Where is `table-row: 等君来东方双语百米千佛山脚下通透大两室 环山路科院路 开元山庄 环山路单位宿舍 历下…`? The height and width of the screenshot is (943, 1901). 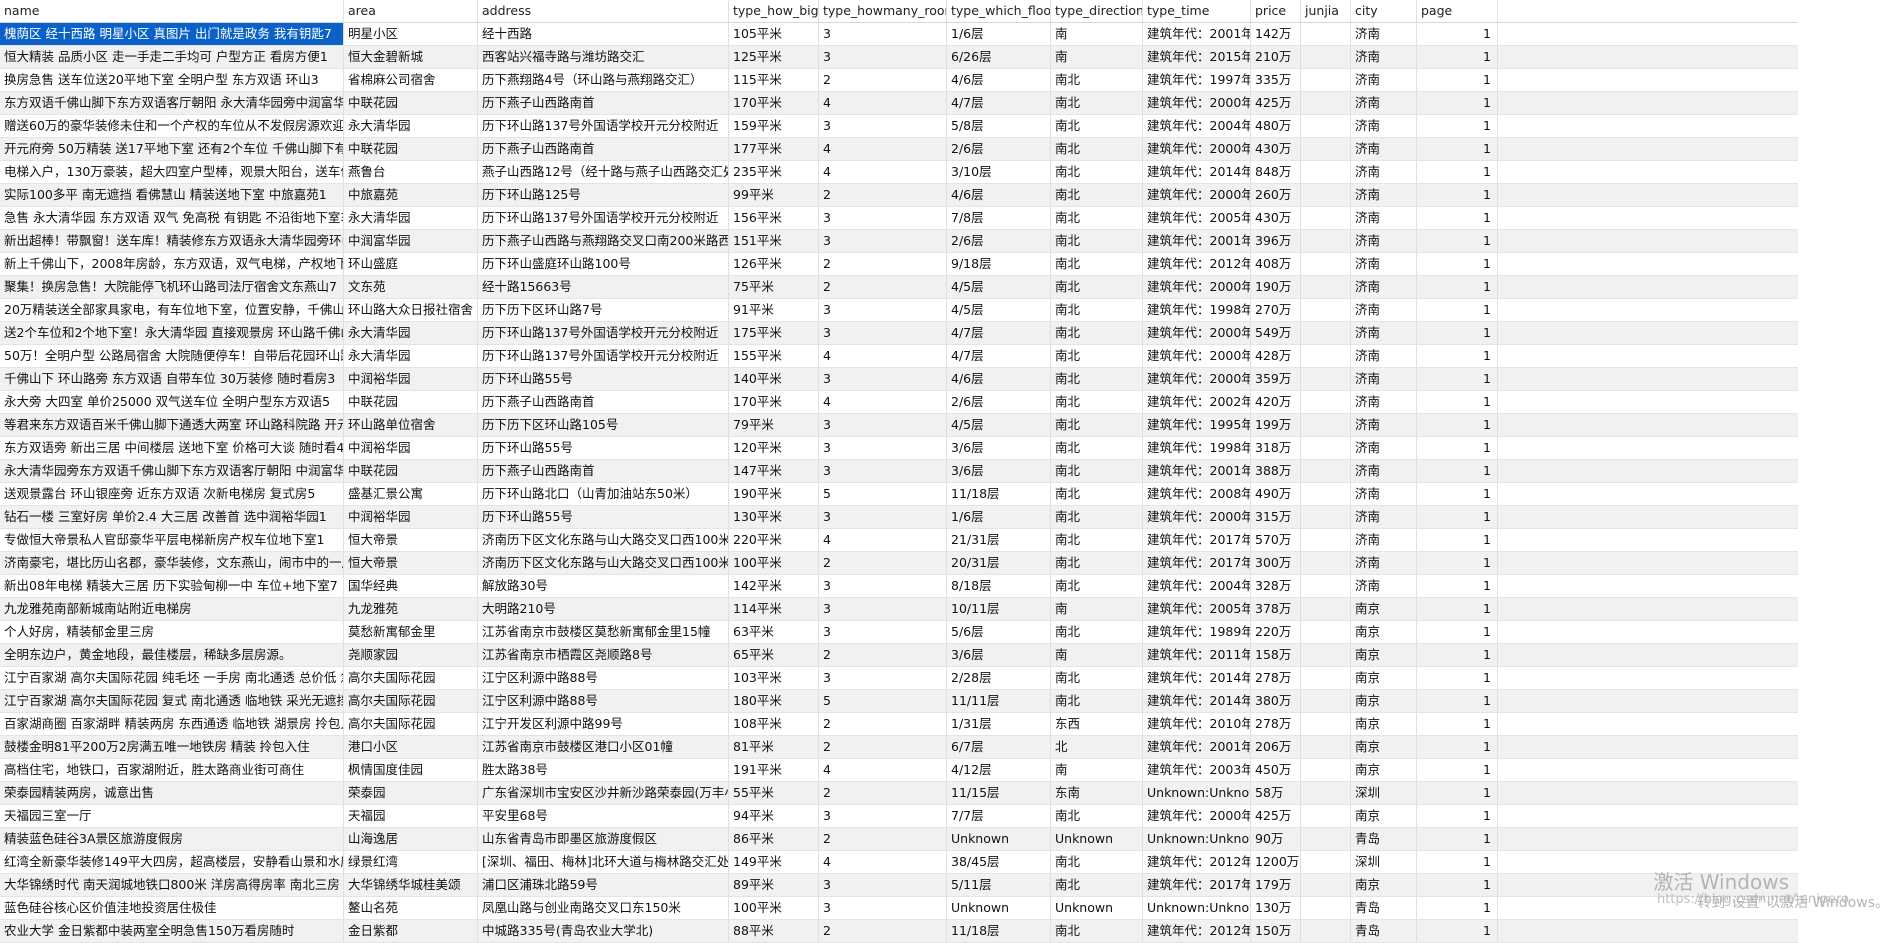
table-row: 等君来东方双语百米千佛山脚下通透大两室 环山路科院路 开元山庄 环山路单位宿舍 历下… is located at coordinates (899, 425).